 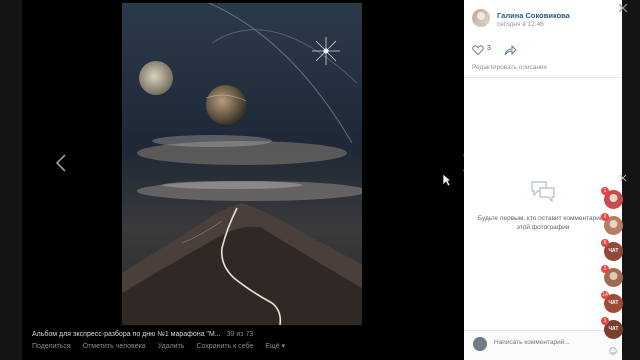 I want to click on author-avatar, so click(x=481, y=18).